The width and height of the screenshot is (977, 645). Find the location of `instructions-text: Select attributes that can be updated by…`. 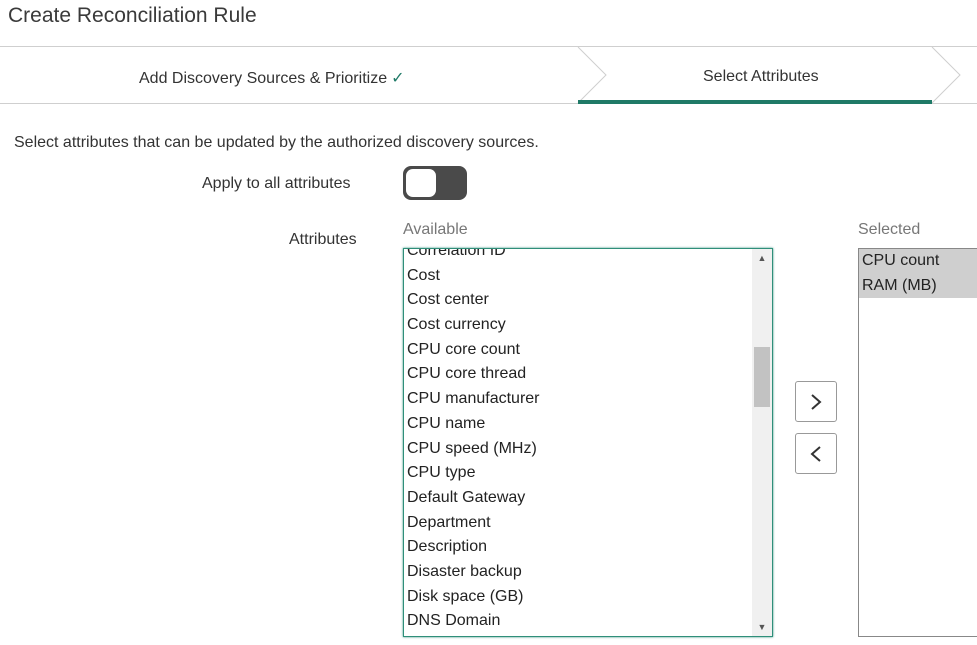

instructions-text: Select attributes that can be updated by… is located at coordinates (276, 142).